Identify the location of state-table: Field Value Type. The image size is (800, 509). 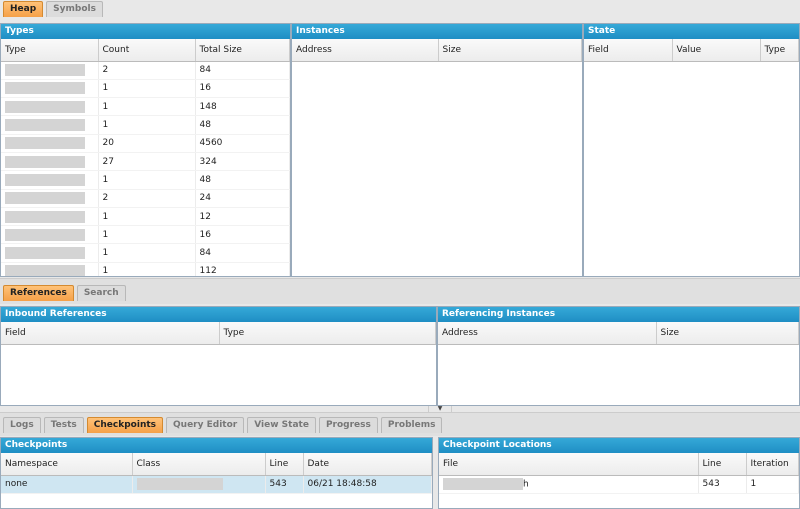
(691, 50).